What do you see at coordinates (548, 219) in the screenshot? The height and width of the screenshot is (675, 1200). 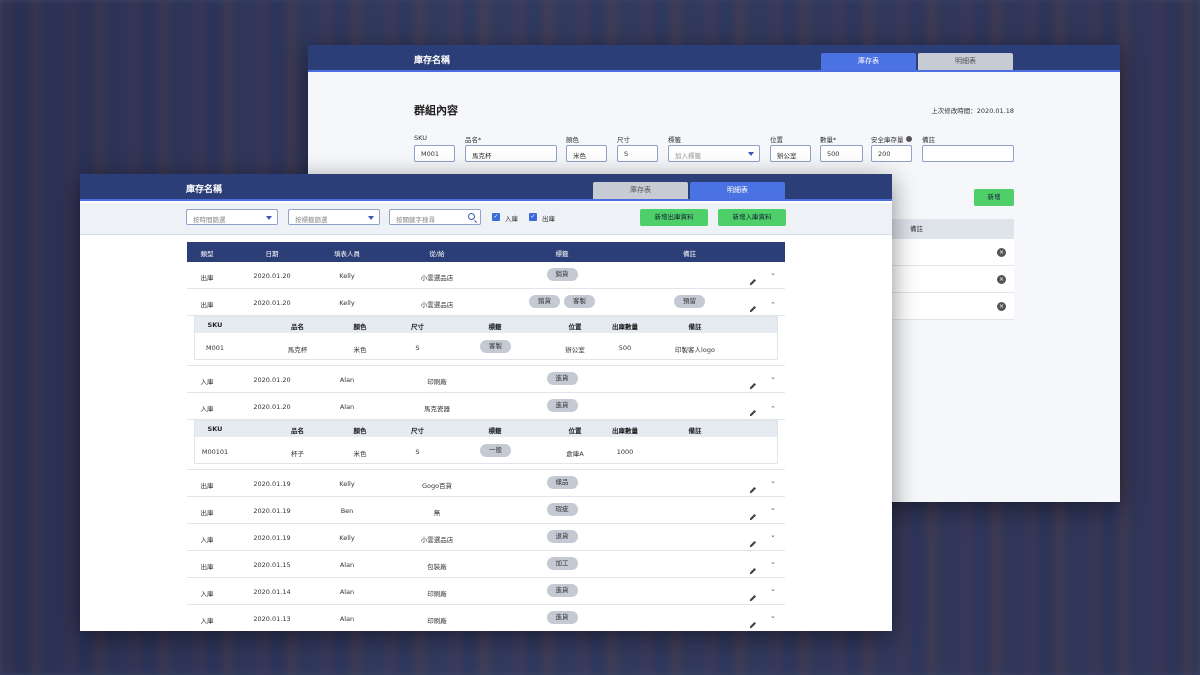 I see `checkbox-out-label: 出庫` at bounding box center [548, 219].